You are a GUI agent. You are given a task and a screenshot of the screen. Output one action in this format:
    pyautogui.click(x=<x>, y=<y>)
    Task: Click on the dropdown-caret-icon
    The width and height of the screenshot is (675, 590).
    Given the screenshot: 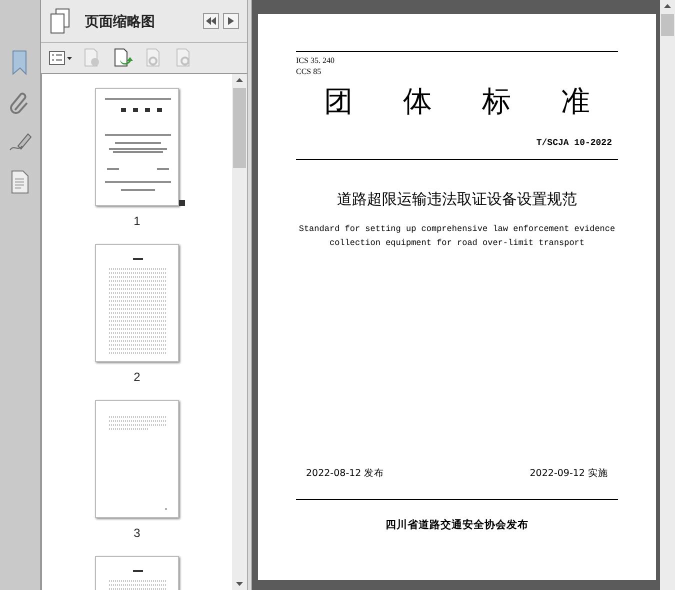 What is the action you would take?
    pyautogui.click(x=69, y=58)
    